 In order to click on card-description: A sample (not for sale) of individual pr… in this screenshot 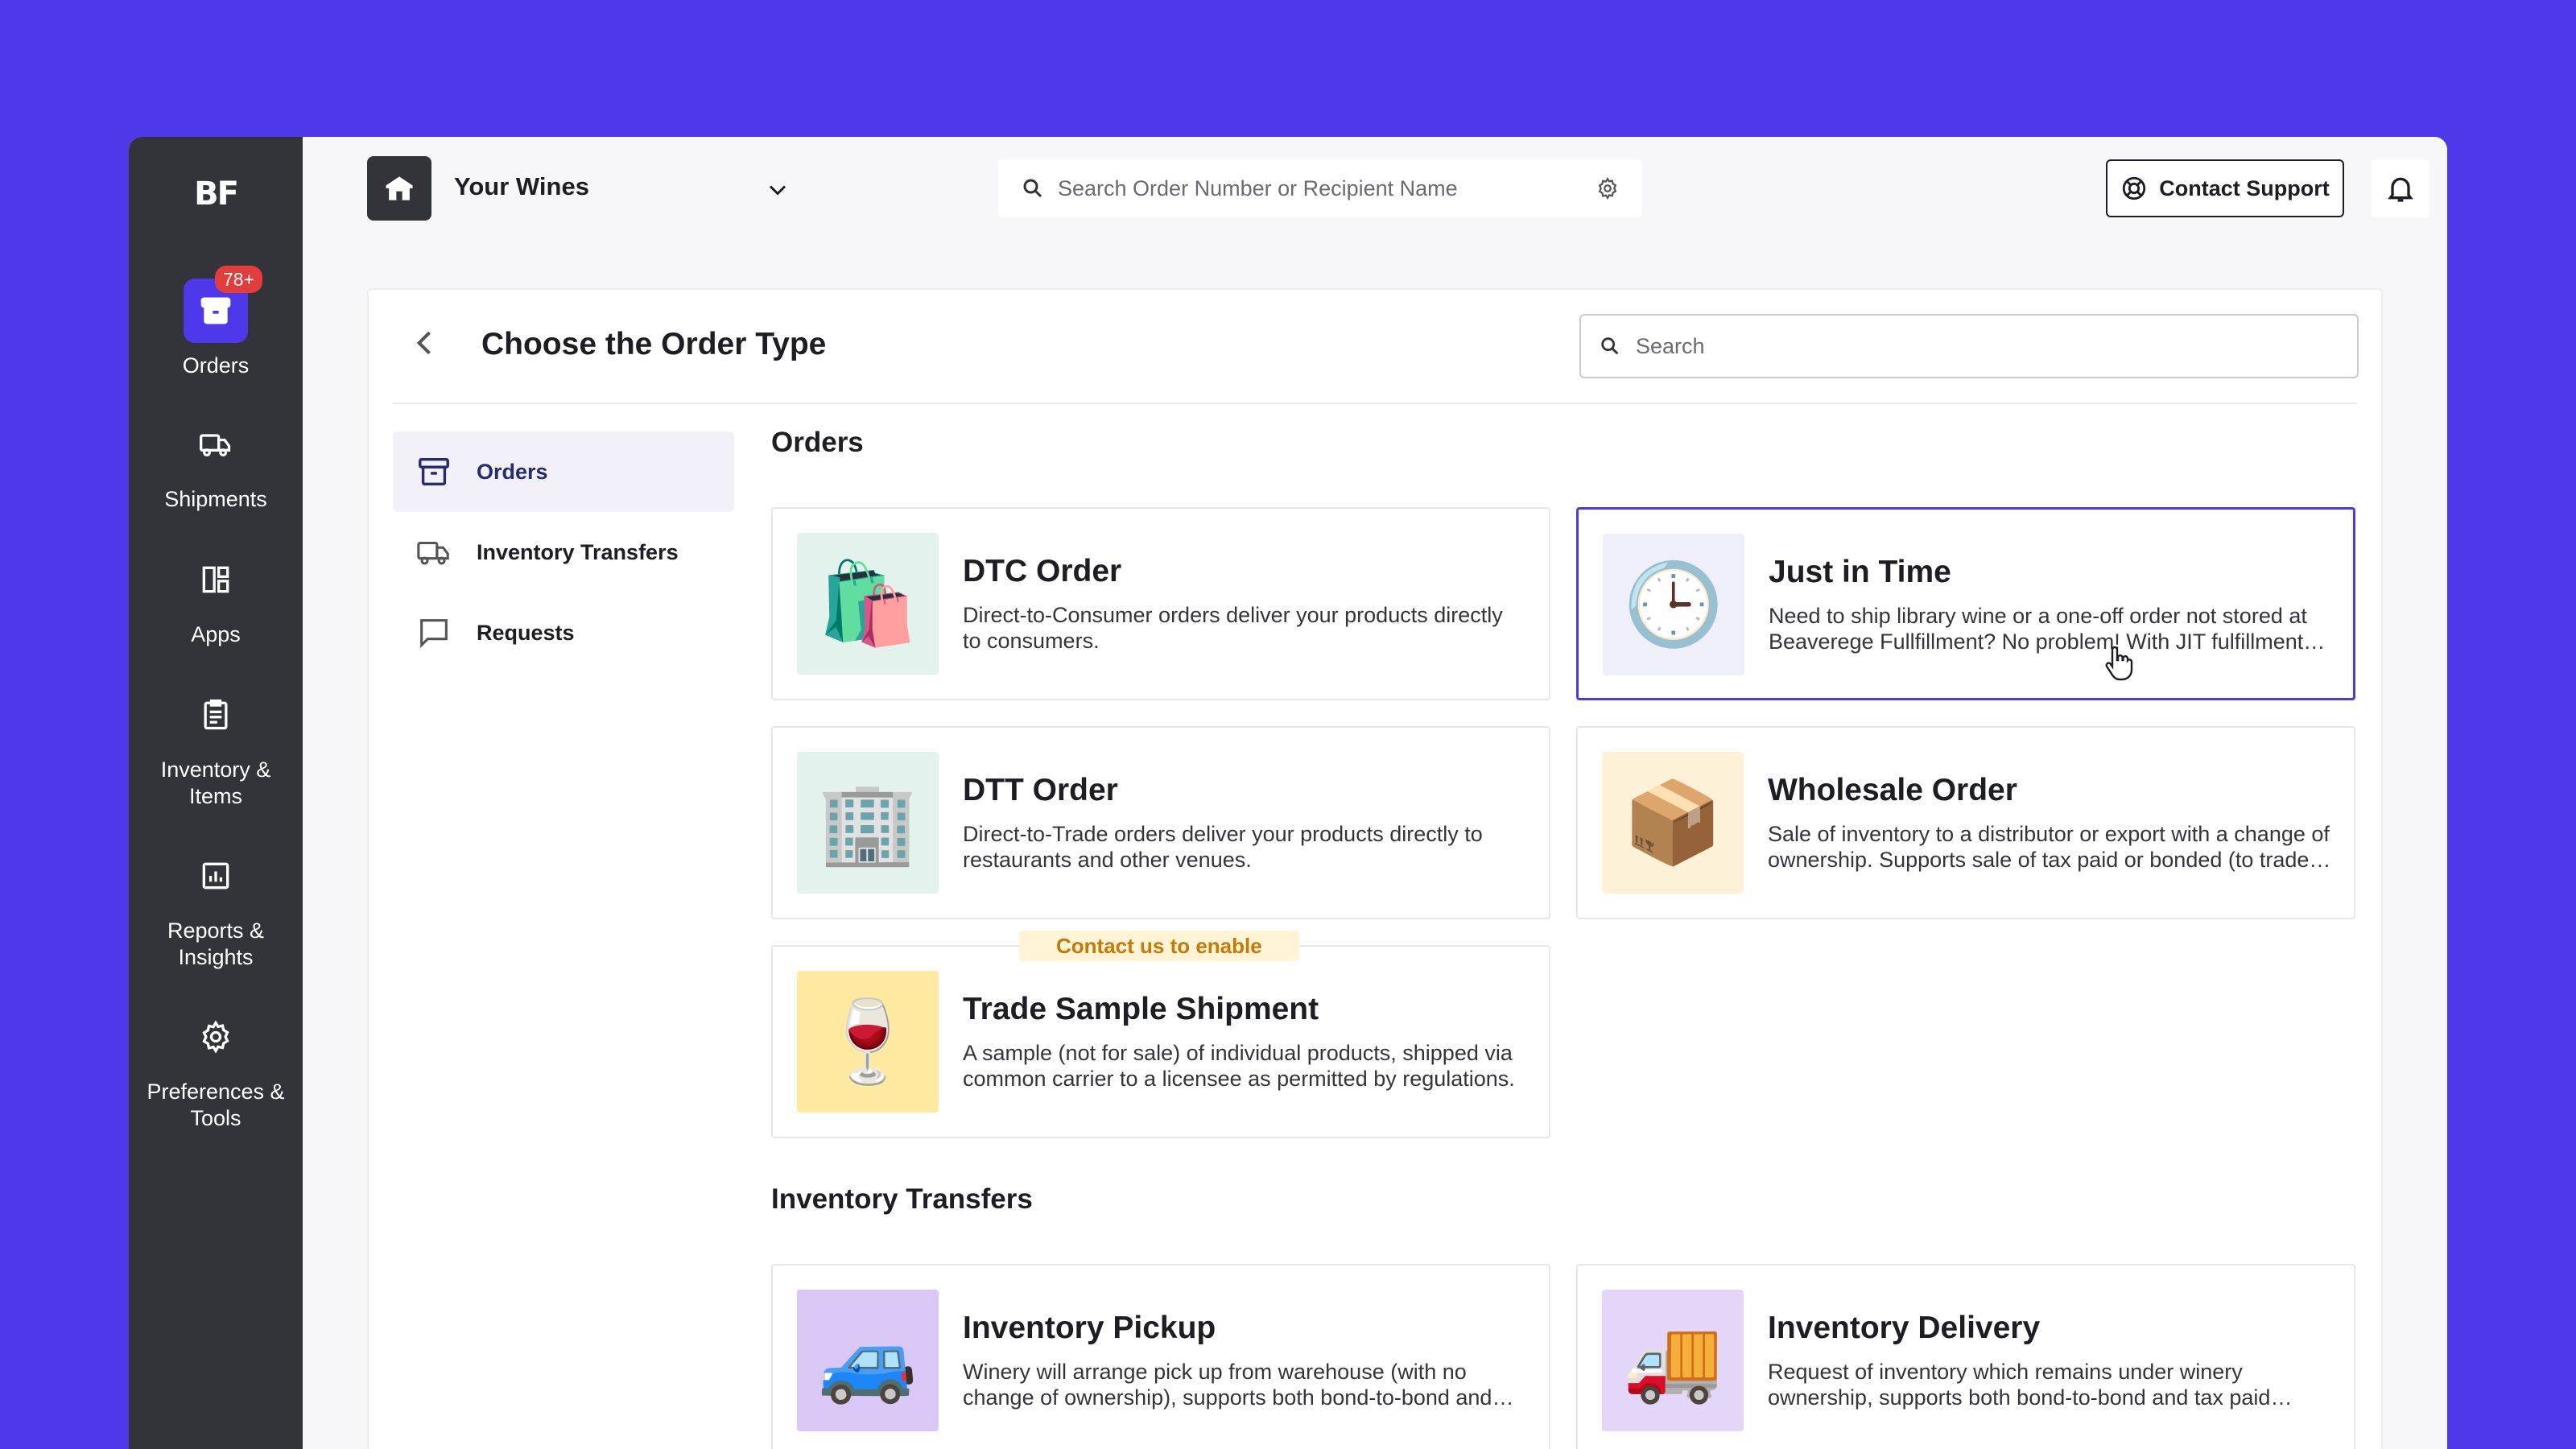, I will do `click(1239, 1066)`.